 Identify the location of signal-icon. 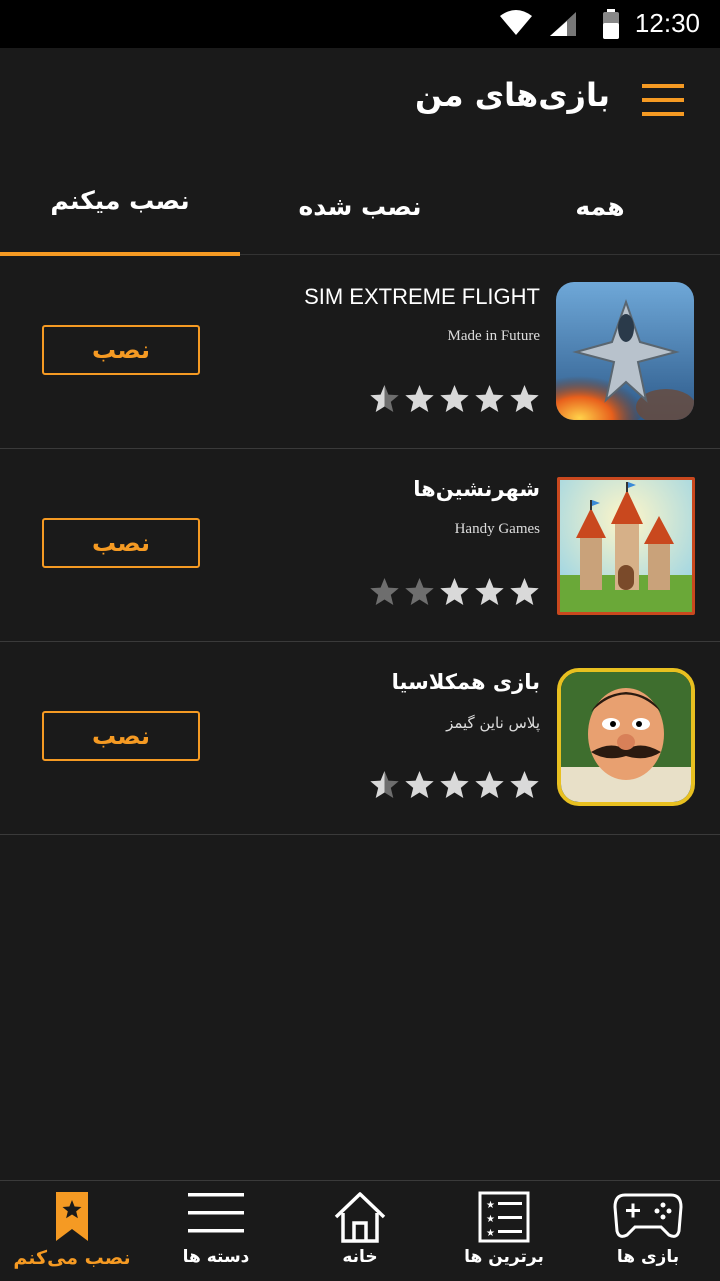
(563, 24).